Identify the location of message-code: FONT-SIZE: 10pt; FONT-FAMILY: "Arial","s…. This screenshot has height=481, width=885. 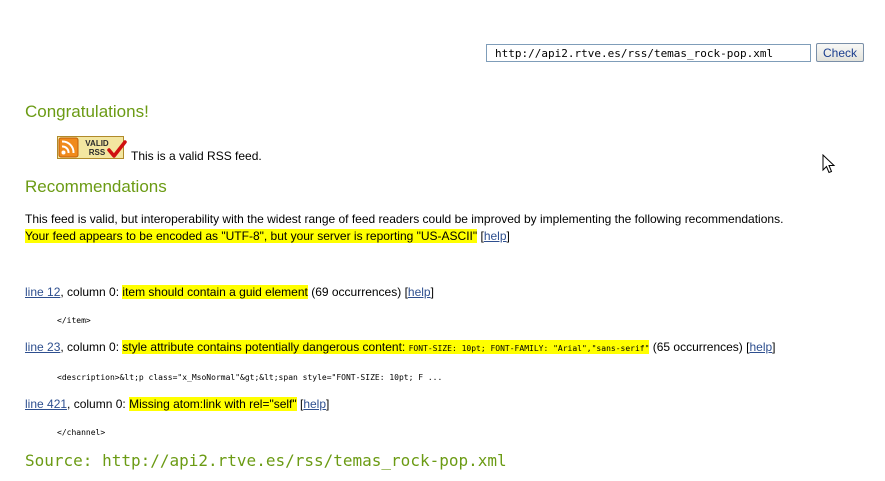
(529, 348).